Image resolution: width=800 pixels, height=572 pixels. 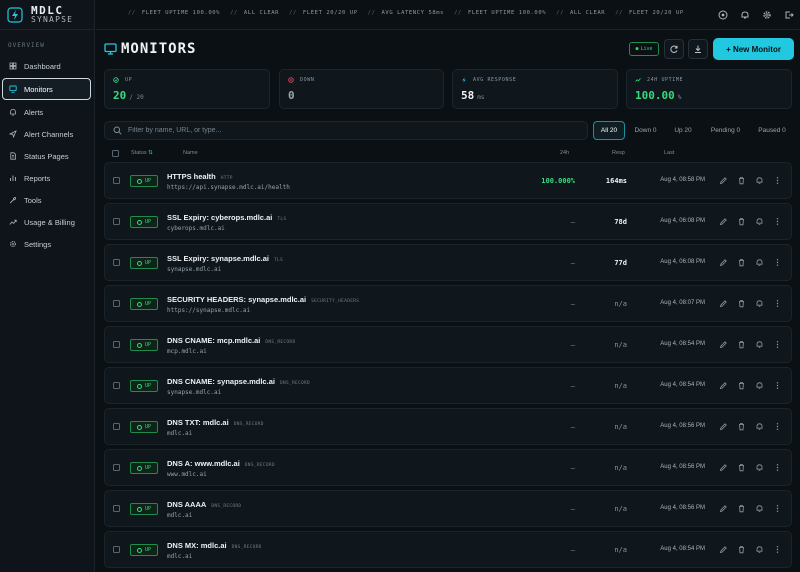 What do you see at coordinates (772, 130) in the screenshot?
I see `filter-tab-paused: Paused 0` at bounding box center [772, 130].